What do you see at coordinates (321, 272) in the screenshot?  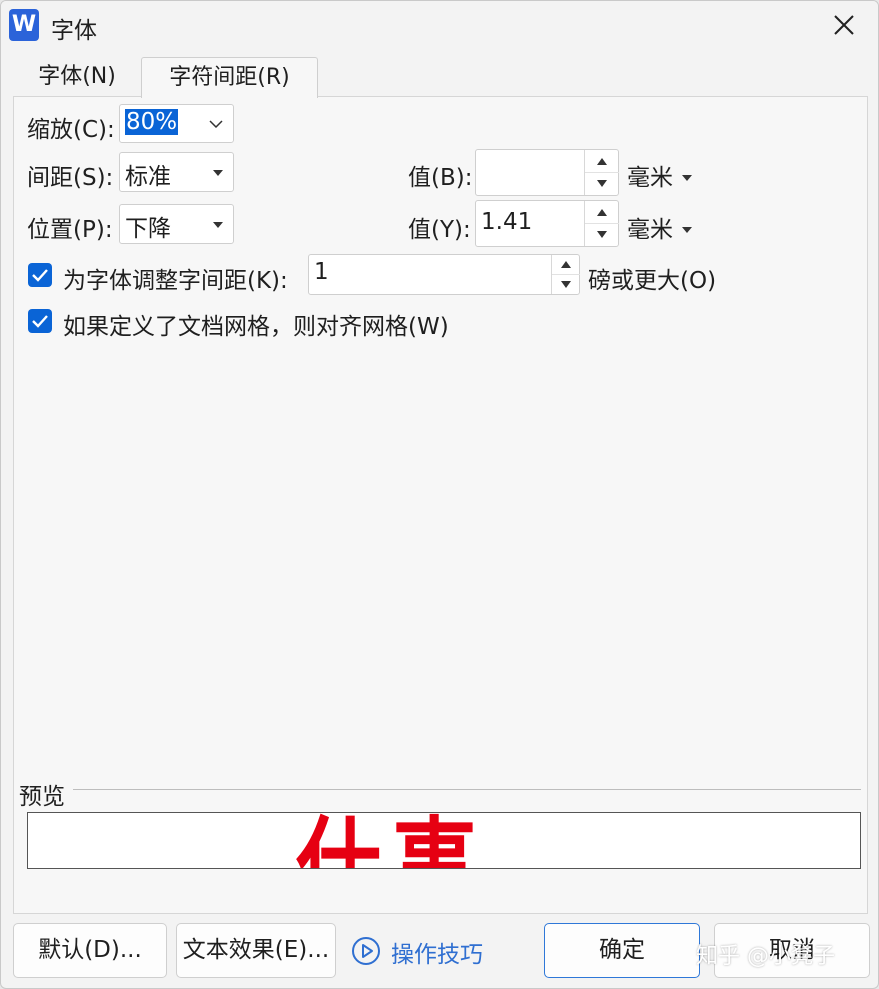 I see `kerning-value: 1` at bounding box center [321, 272].